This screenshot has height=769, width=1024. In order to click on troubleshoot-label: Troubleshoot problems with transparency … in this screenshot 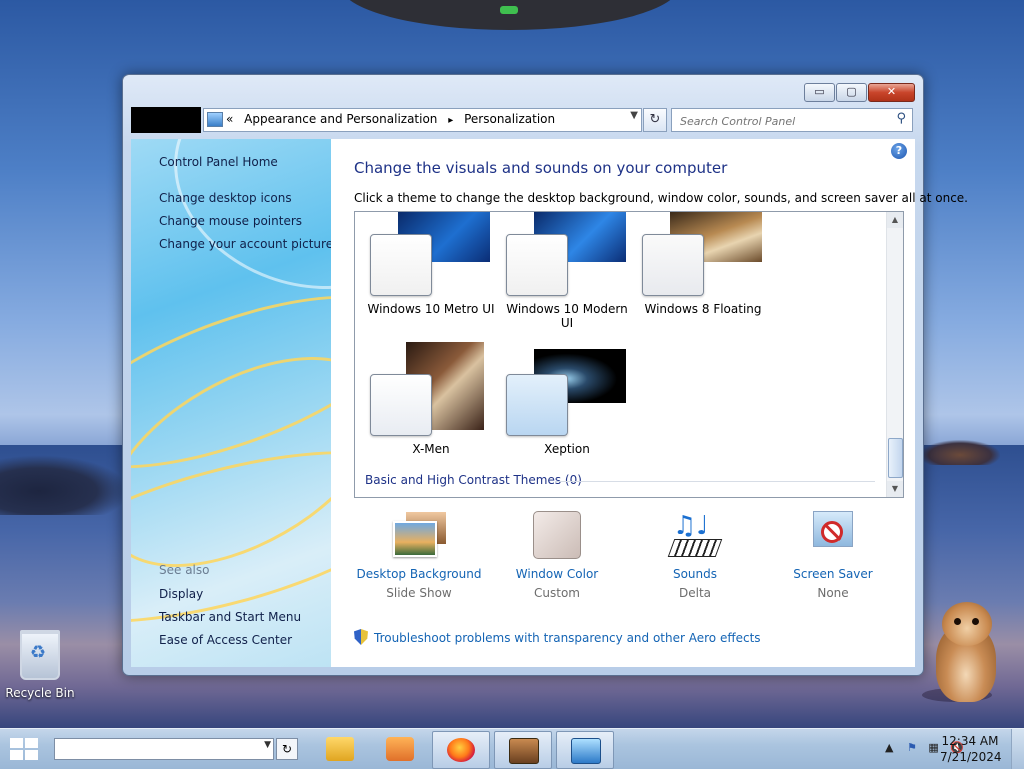, I will do `click(567, 638)`.